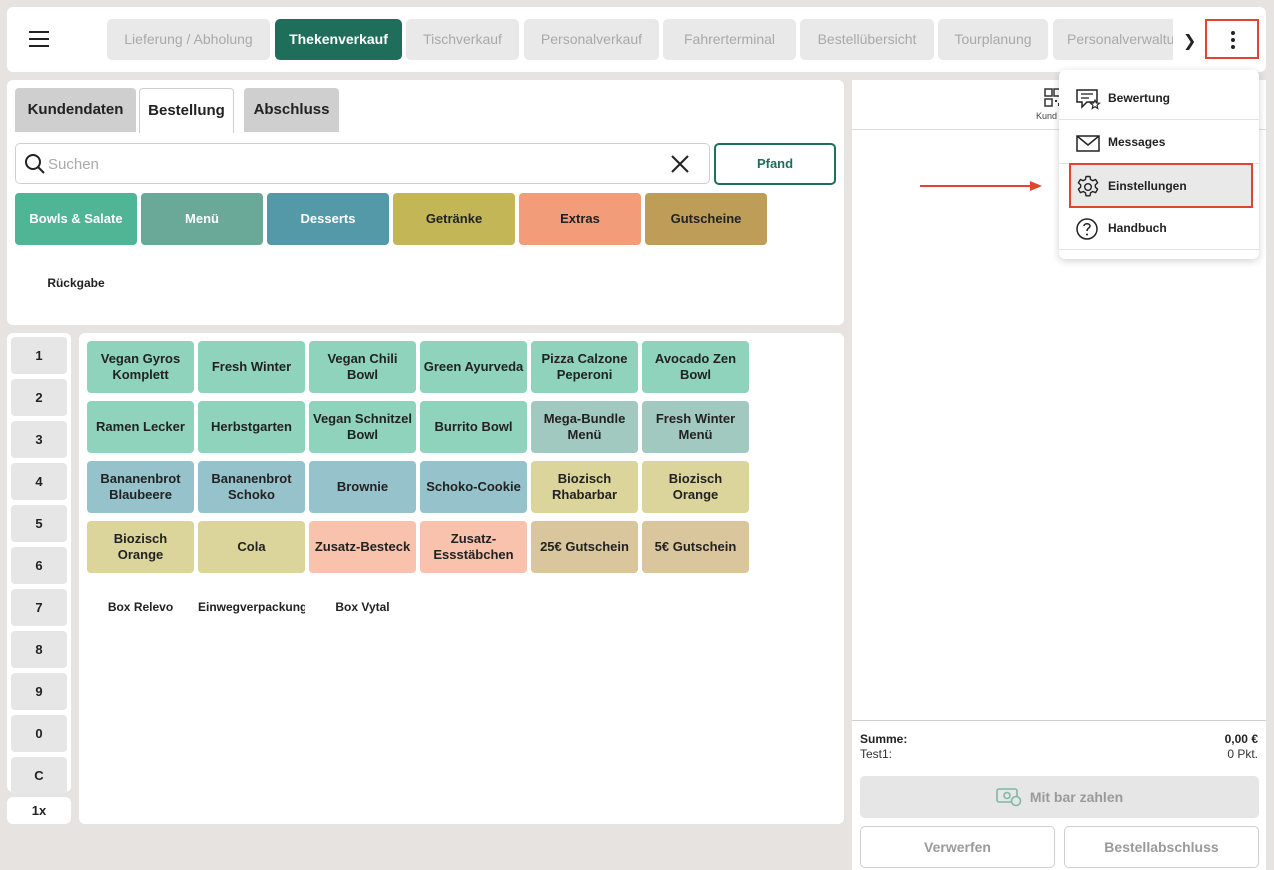 This screenshot has width=1274, height=870. Describe the element at coordinates (695, 547) in the screenshot. I see `product-tile: 5€ Gutschein` at that location.